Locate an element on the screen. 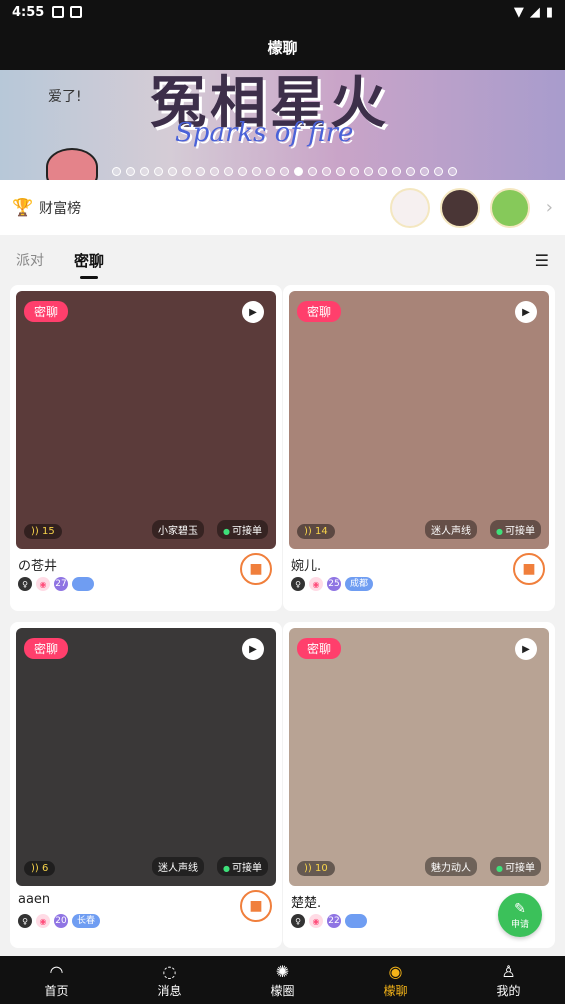 Image resolution: width=565 pixels, height=1004 pixels. heat-count: 10 is located at coordinates (321, 868).